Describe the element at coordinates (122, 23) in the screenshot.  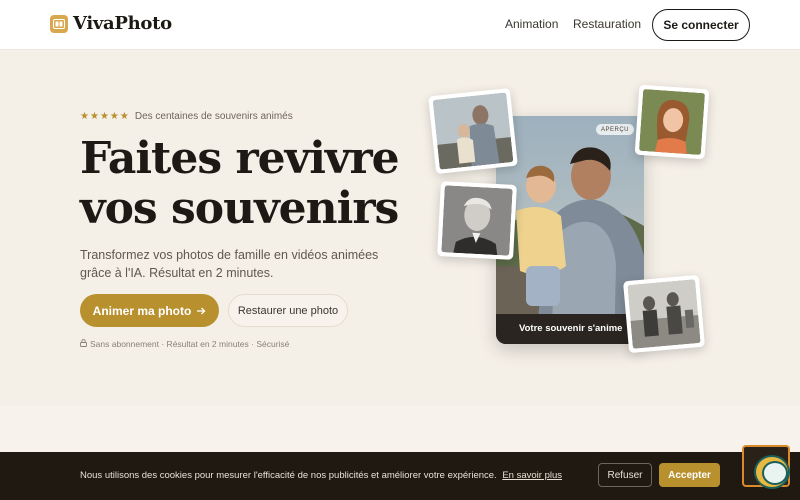
I see `logo-text: VivaPhoto` at that location.